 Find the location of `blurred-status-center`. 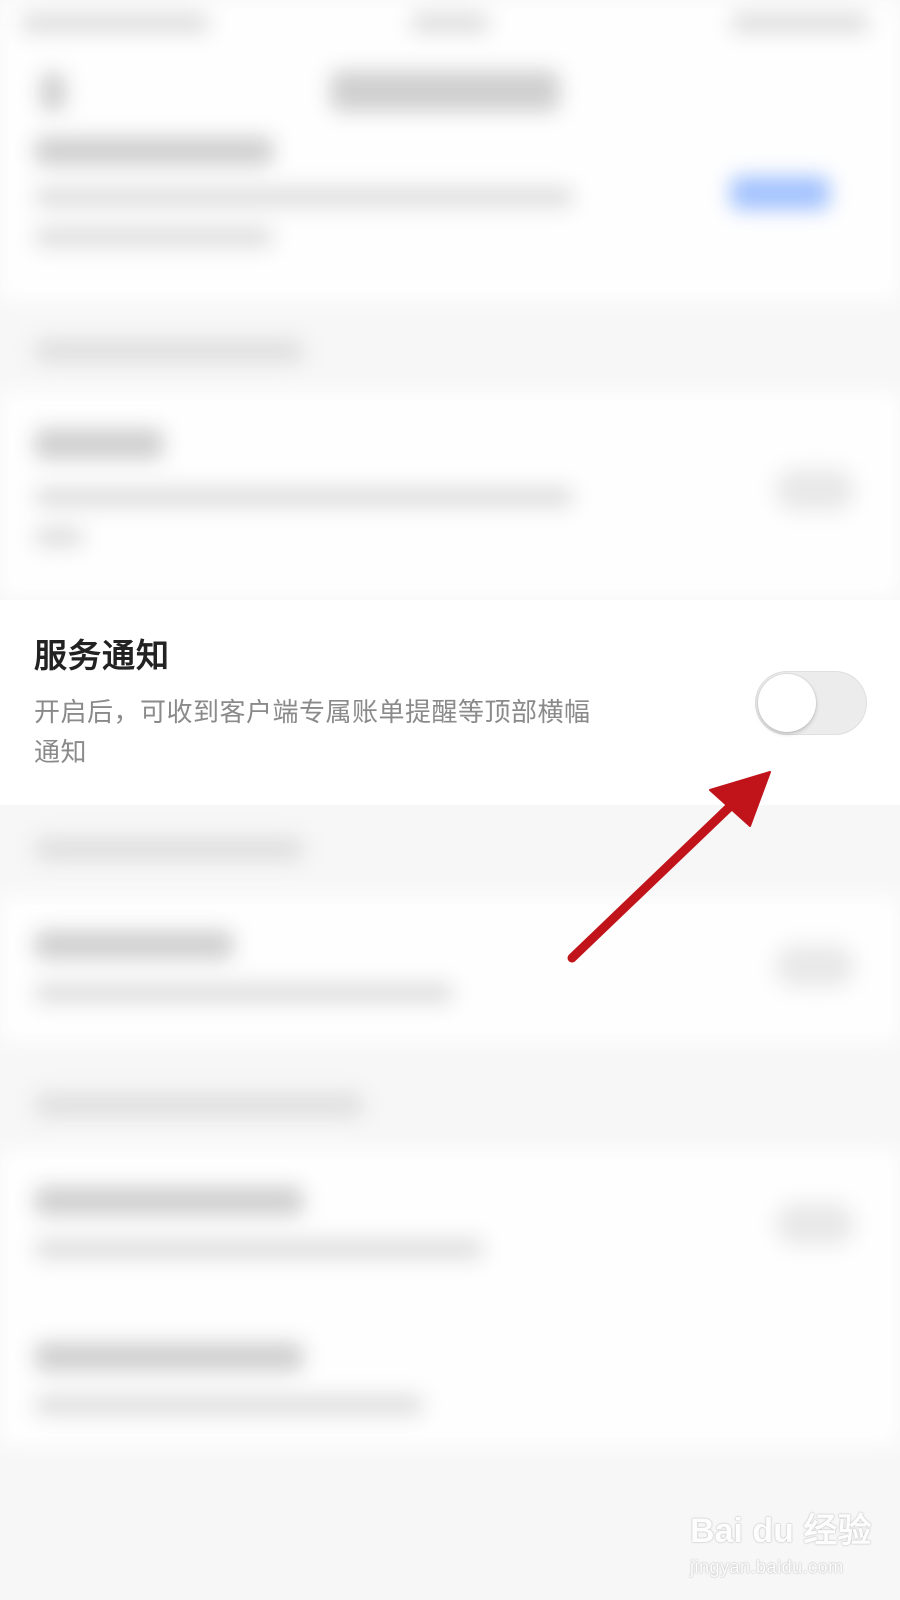

blurred-status-center is located at coordinates (450, 23).